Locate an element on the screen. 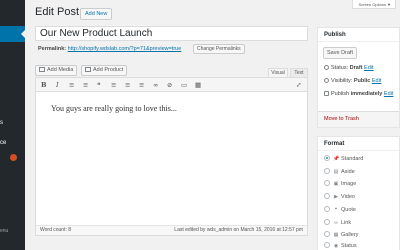 This screenshot has width=400, height=250. aside-icon: ▤ is located at coordinates (336, 172).